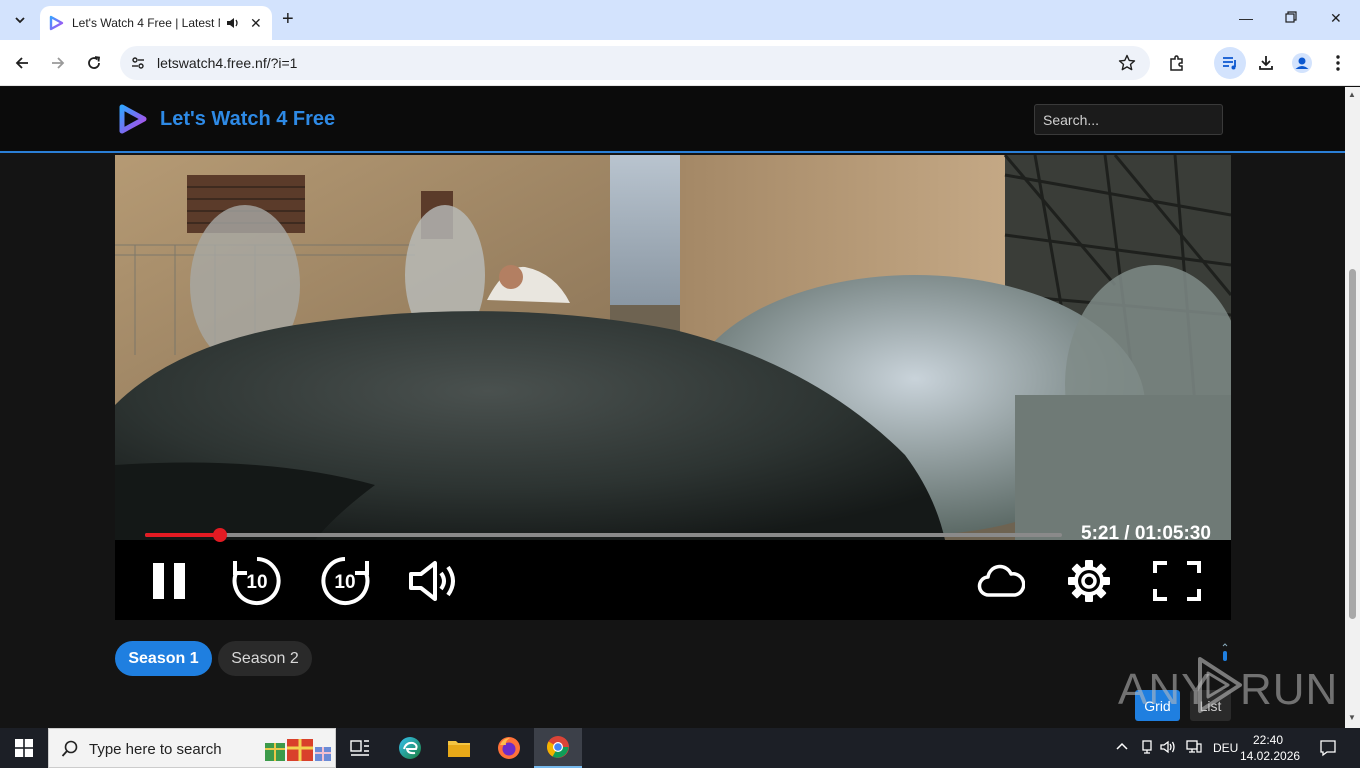  I want to click on gear-icon, so click(1089, 581).